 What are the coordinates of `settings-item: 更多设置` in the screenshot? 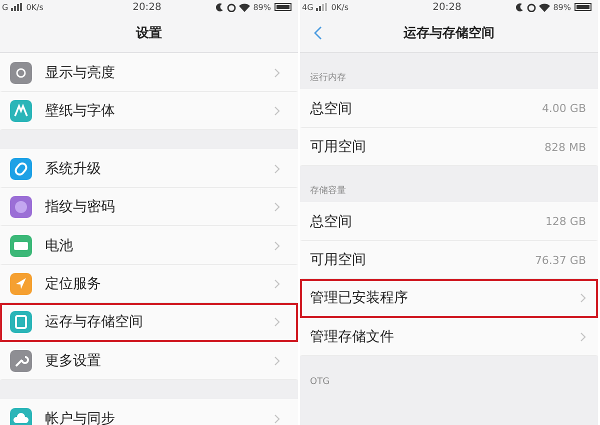 It's located at (149, 361).